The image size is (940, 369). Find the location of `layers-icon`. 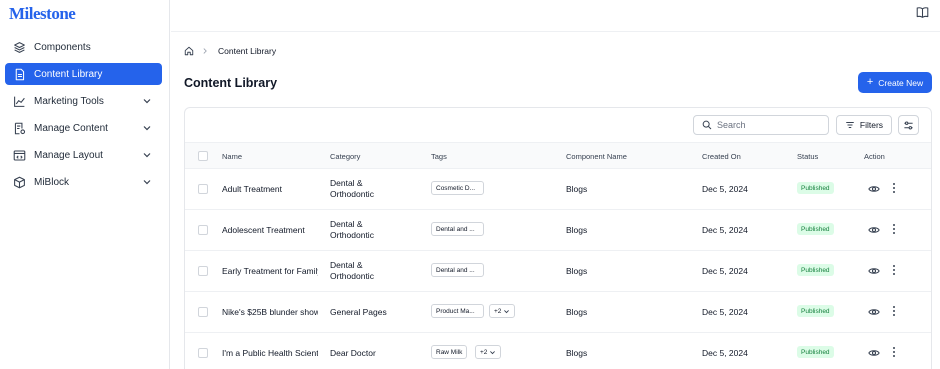

layers-icon is located at coordinates (19, 47).